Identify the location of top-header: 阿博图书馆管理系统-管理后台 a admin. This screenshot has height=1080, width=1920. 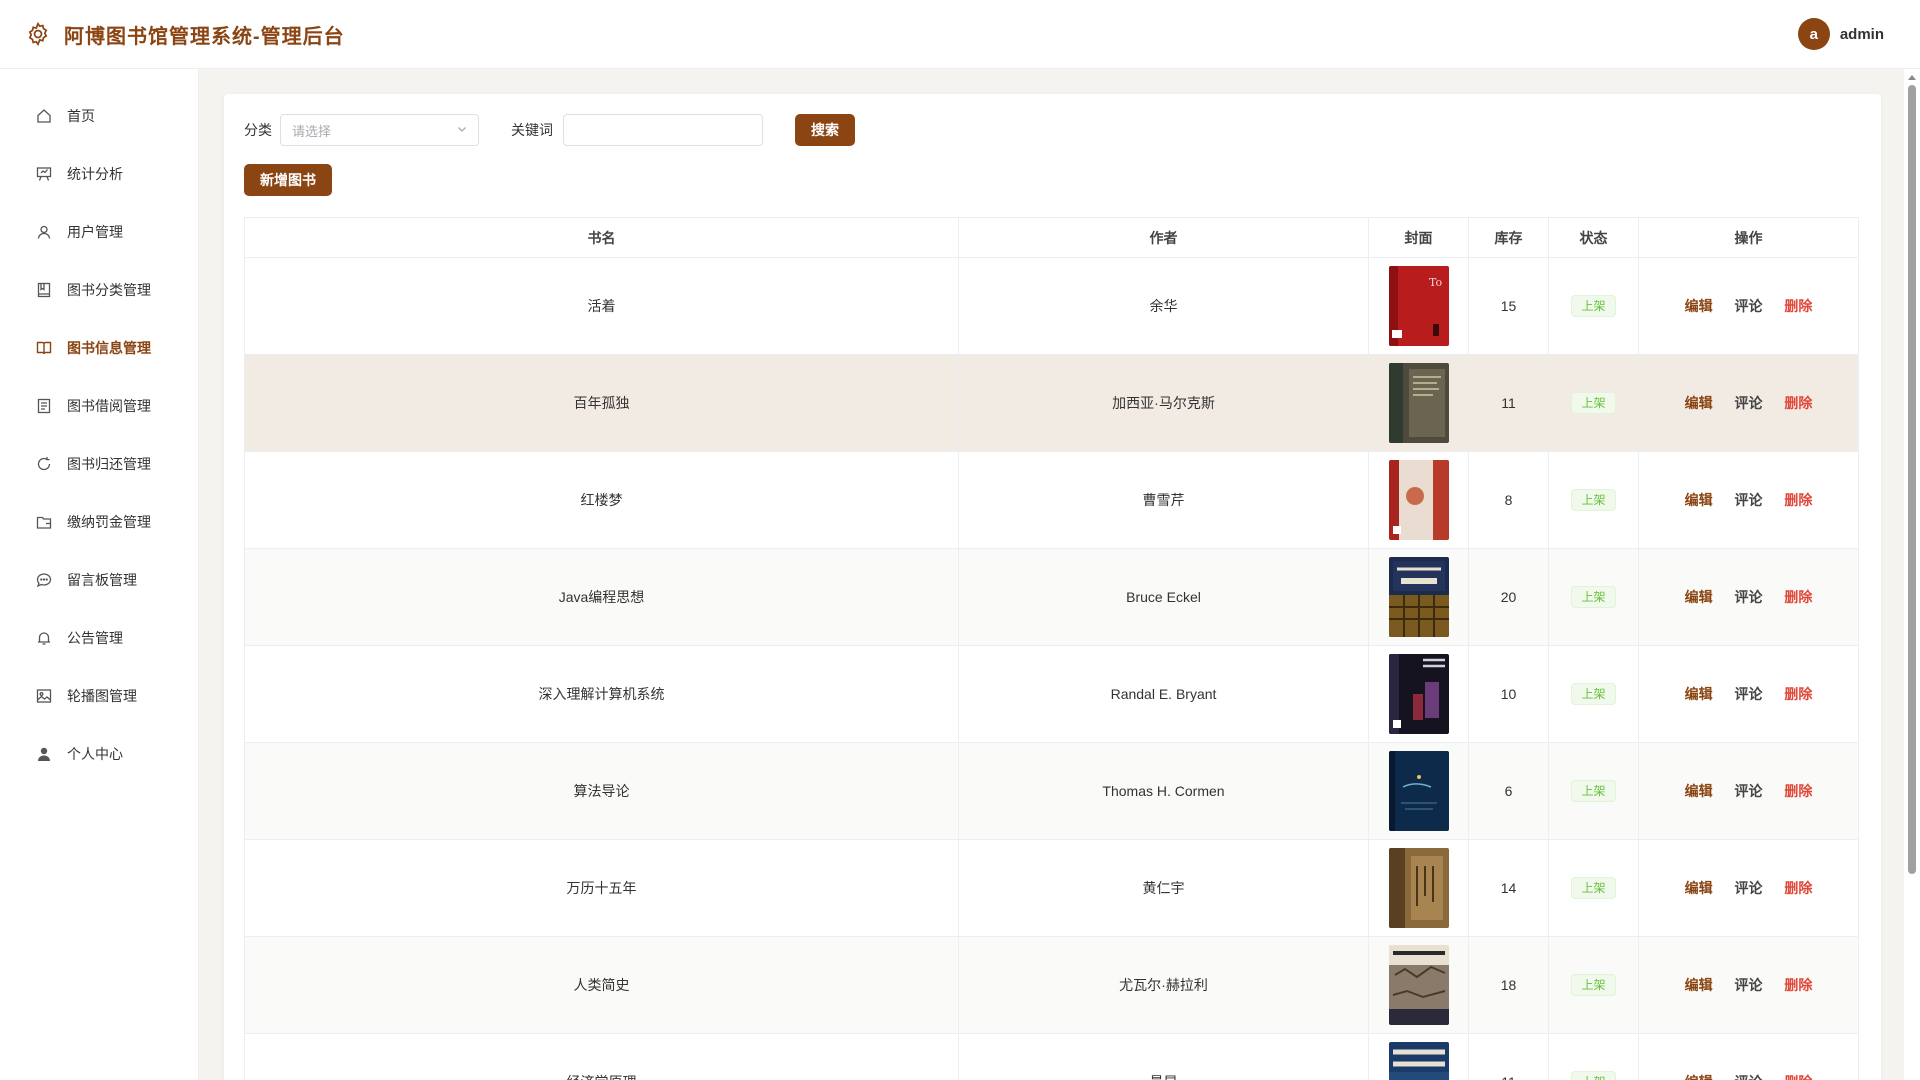
(960, 34).